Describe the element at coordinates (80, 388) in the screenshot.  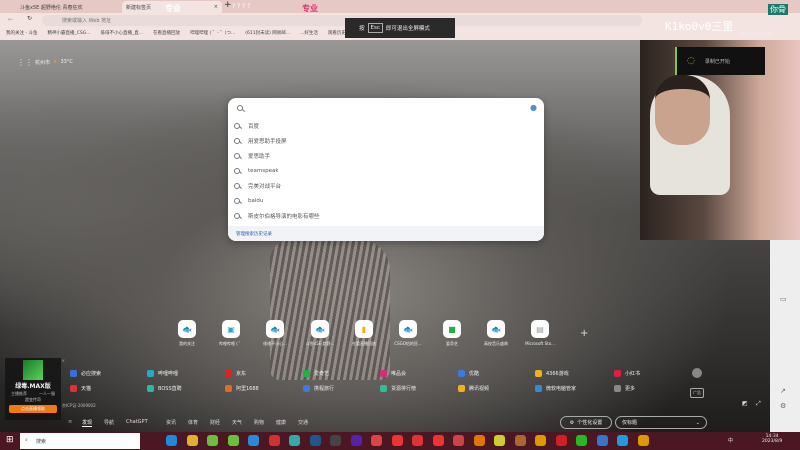
I see `quick-link: 天猫` at that location.